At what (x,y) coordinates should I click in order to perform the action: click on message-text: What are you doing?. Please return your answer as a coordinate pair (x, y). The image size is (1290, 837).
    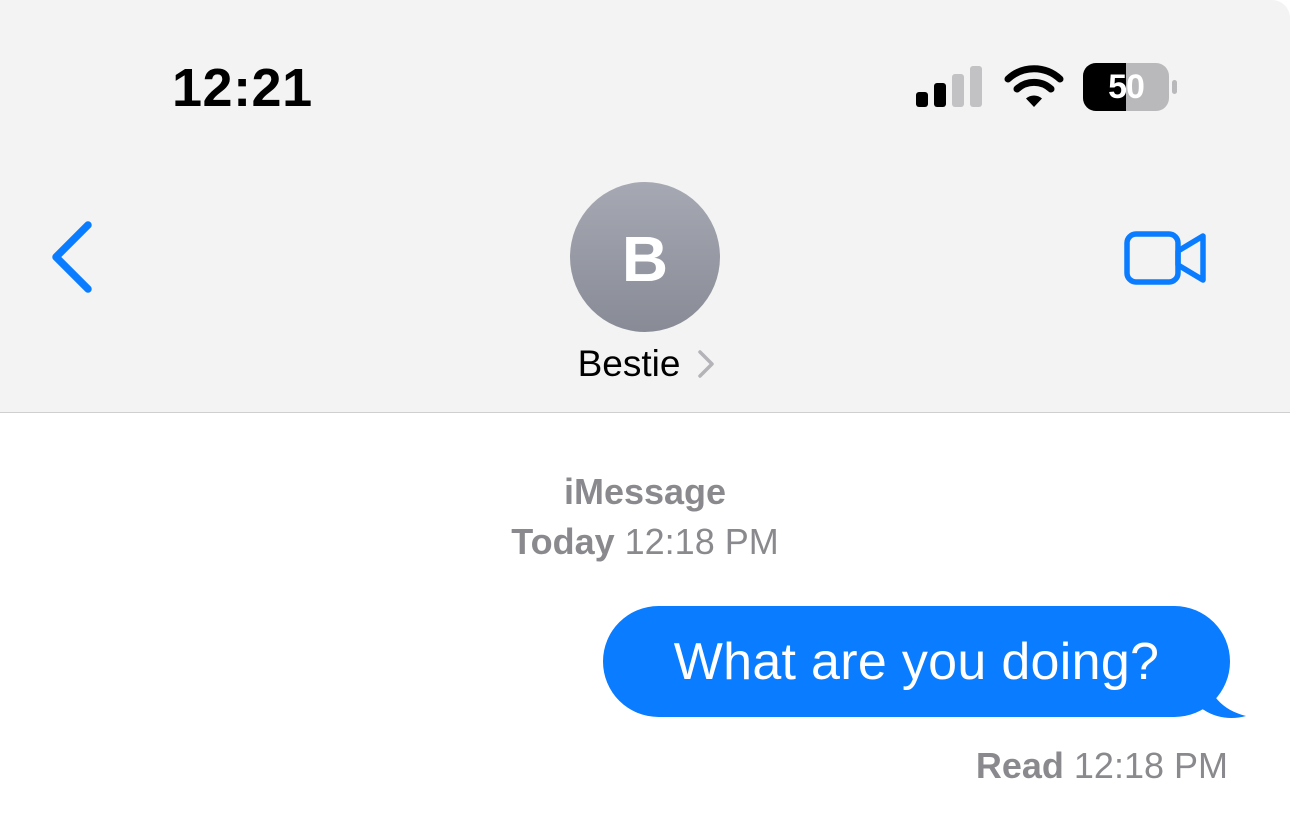
    Looking at the image, I should click on (916, 661).